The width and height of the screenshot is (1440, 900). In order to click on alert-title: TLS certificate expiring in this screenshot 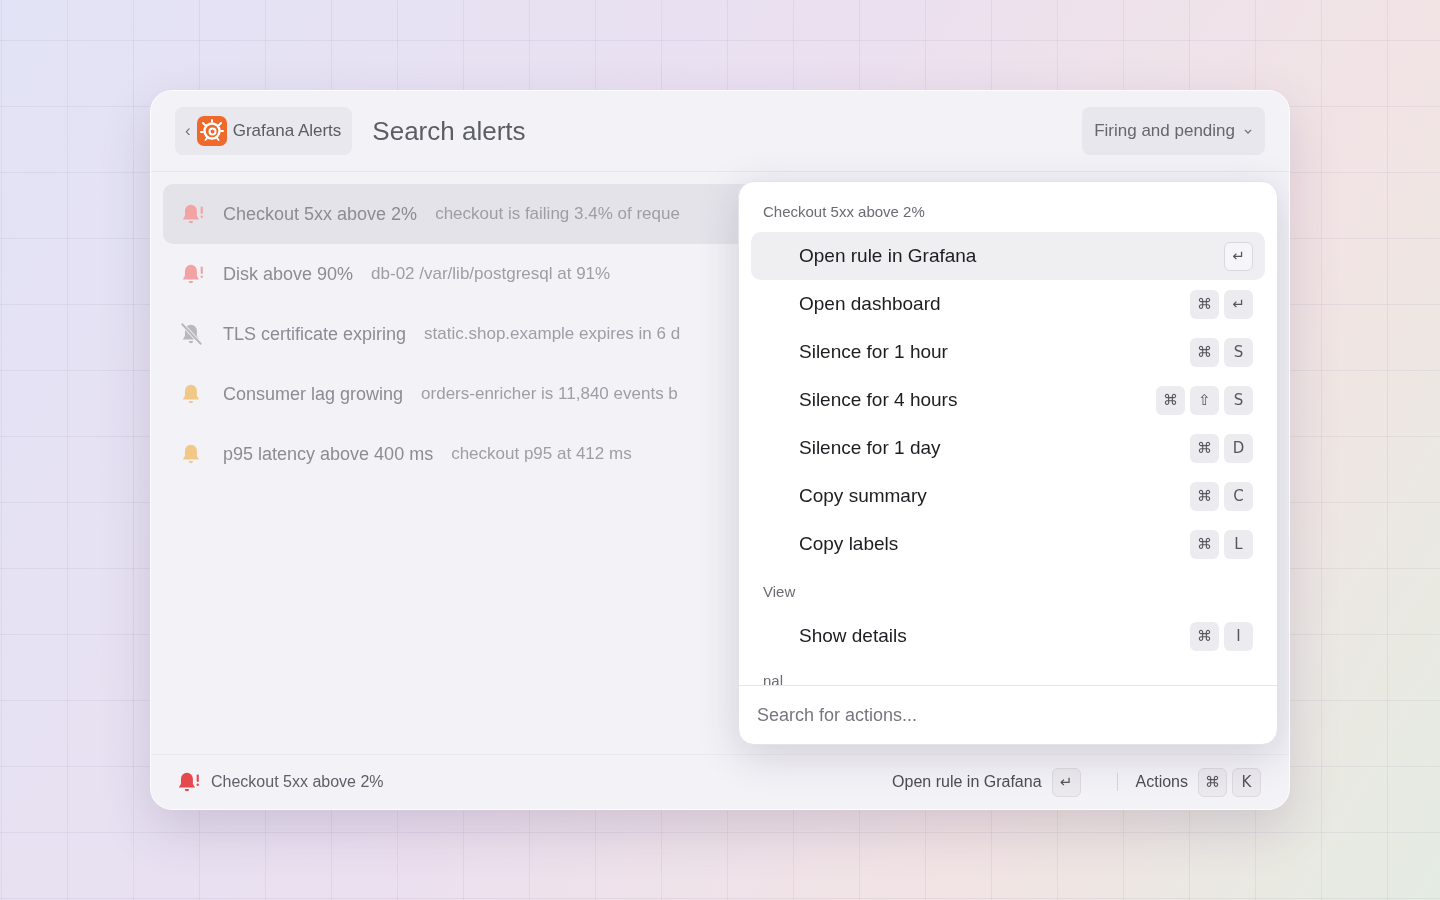, I will do `click(315, 334)`.